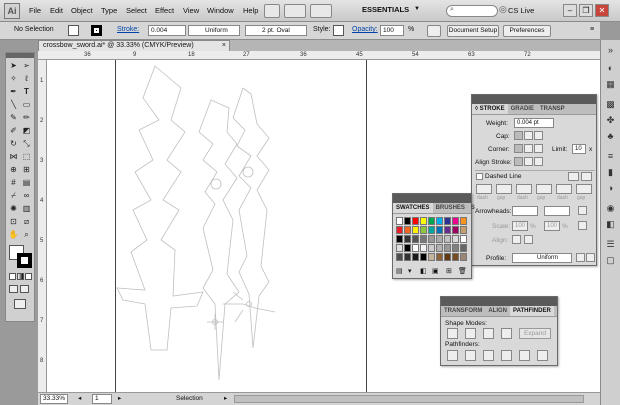 This screenshot has width=620, height=405. Describe the element at coordinates (250, 10) in the screenshot. I see `menu-help: Help` at that location.